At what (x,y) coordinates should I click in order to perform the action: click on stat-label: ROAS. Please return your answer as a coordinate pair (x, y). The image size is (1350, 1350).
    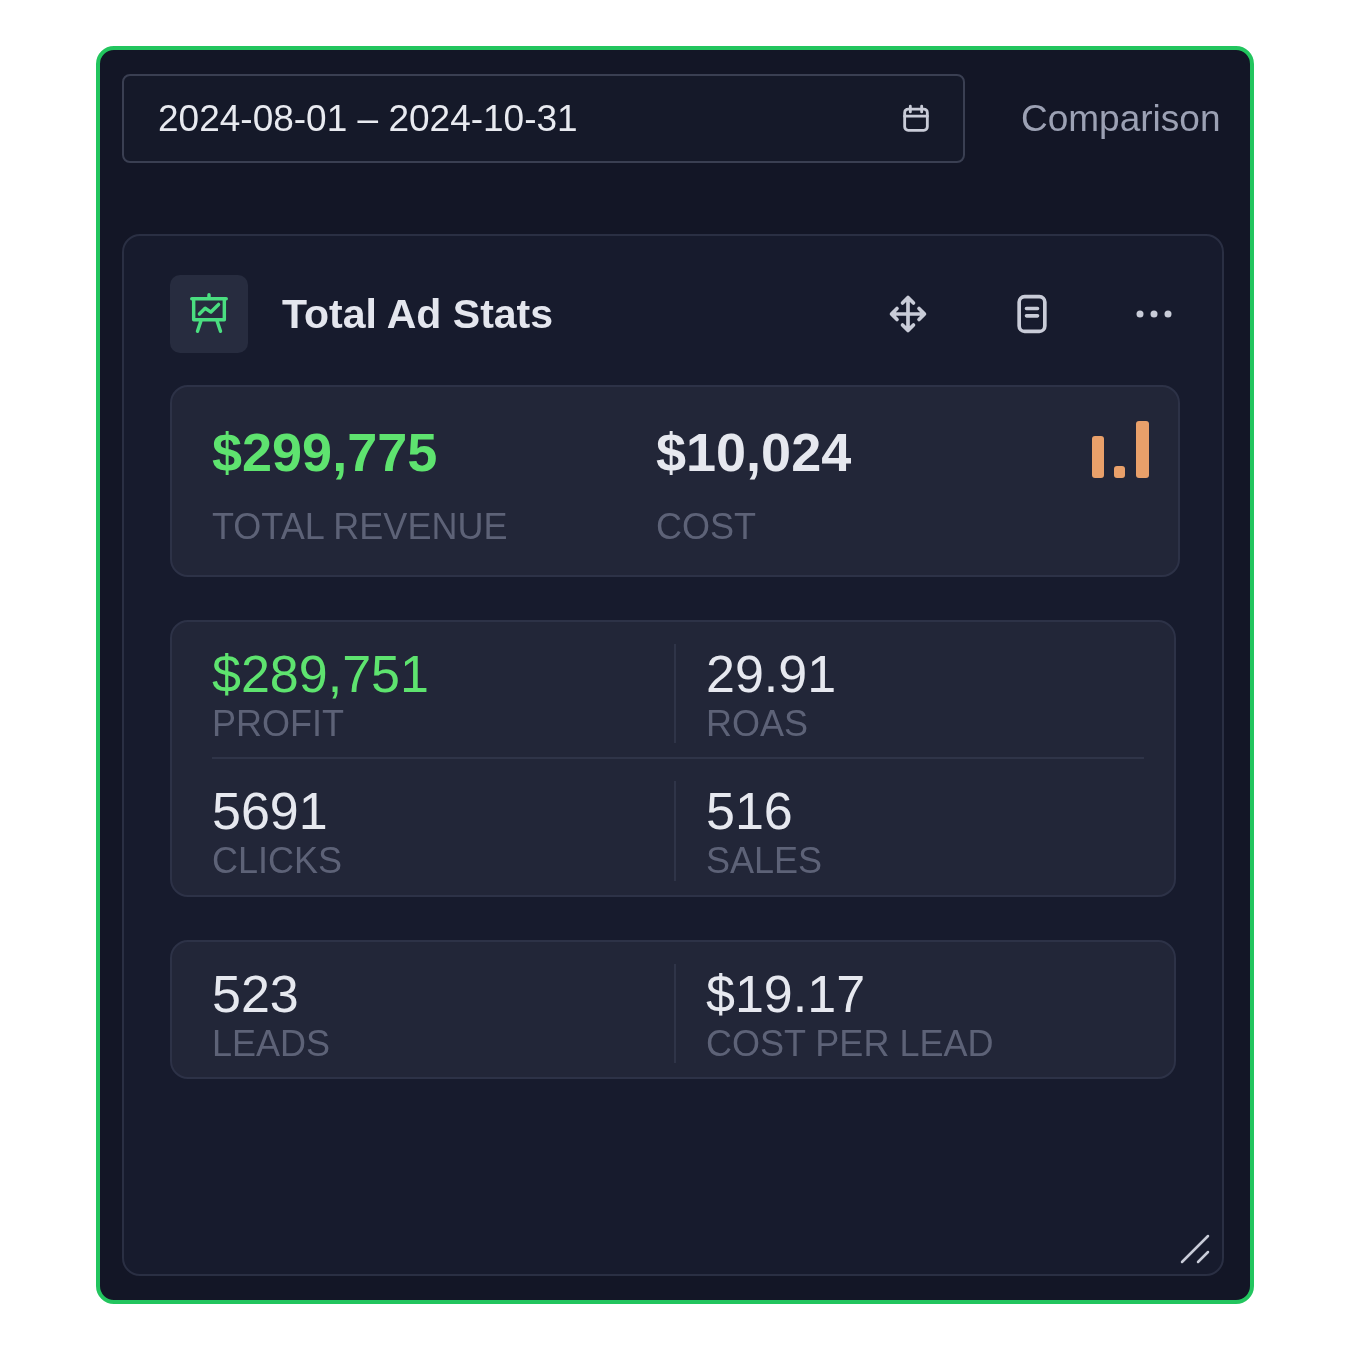
    Looking at the image, I should click on (758, 723).